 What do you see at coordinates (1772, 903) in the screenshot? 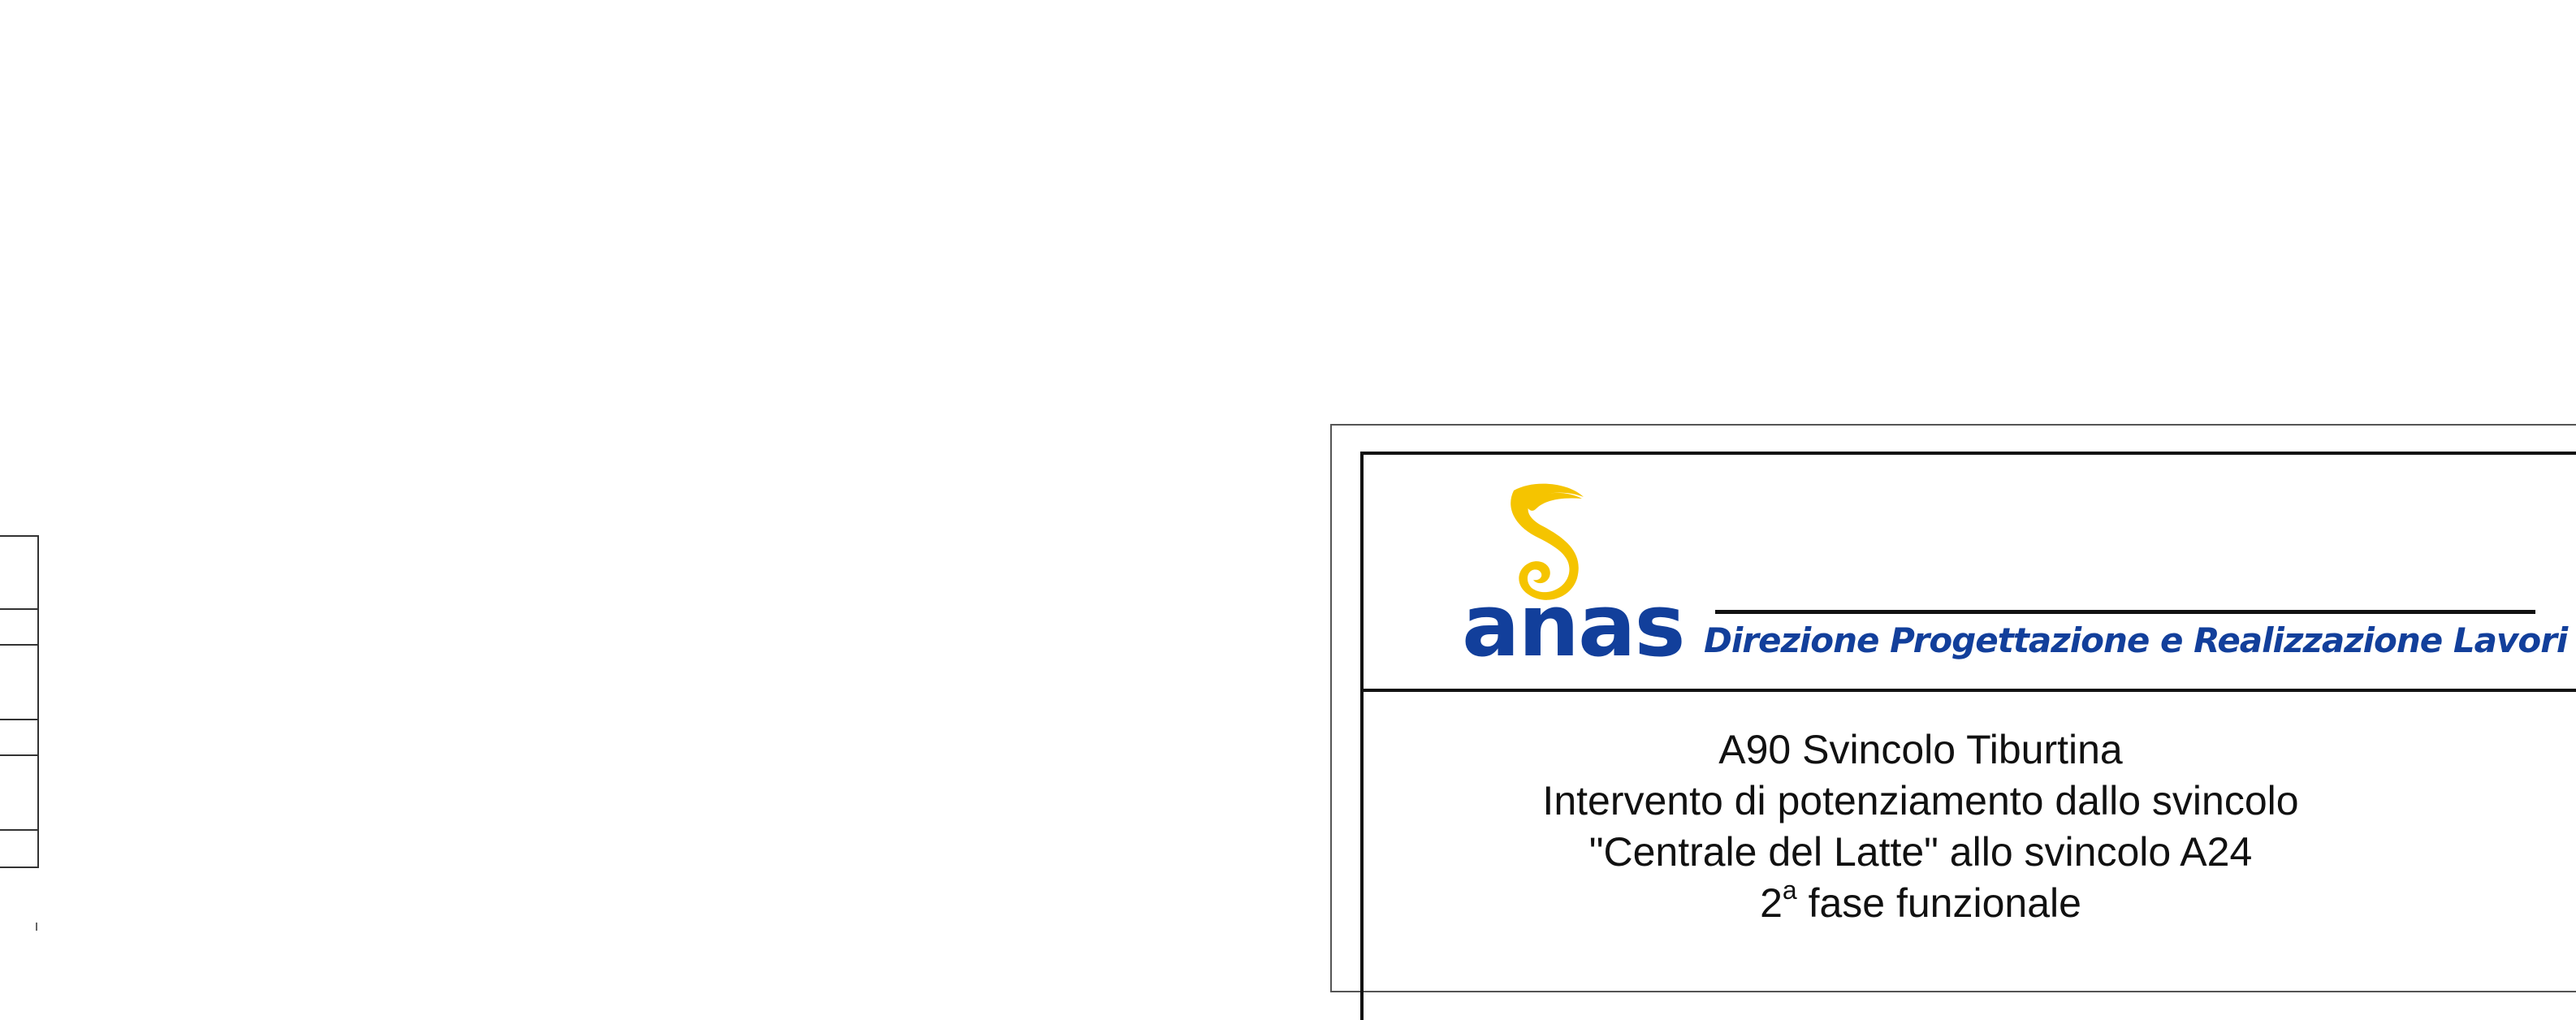
I see `phase-number: 2` at bounding box center [1772, 903].